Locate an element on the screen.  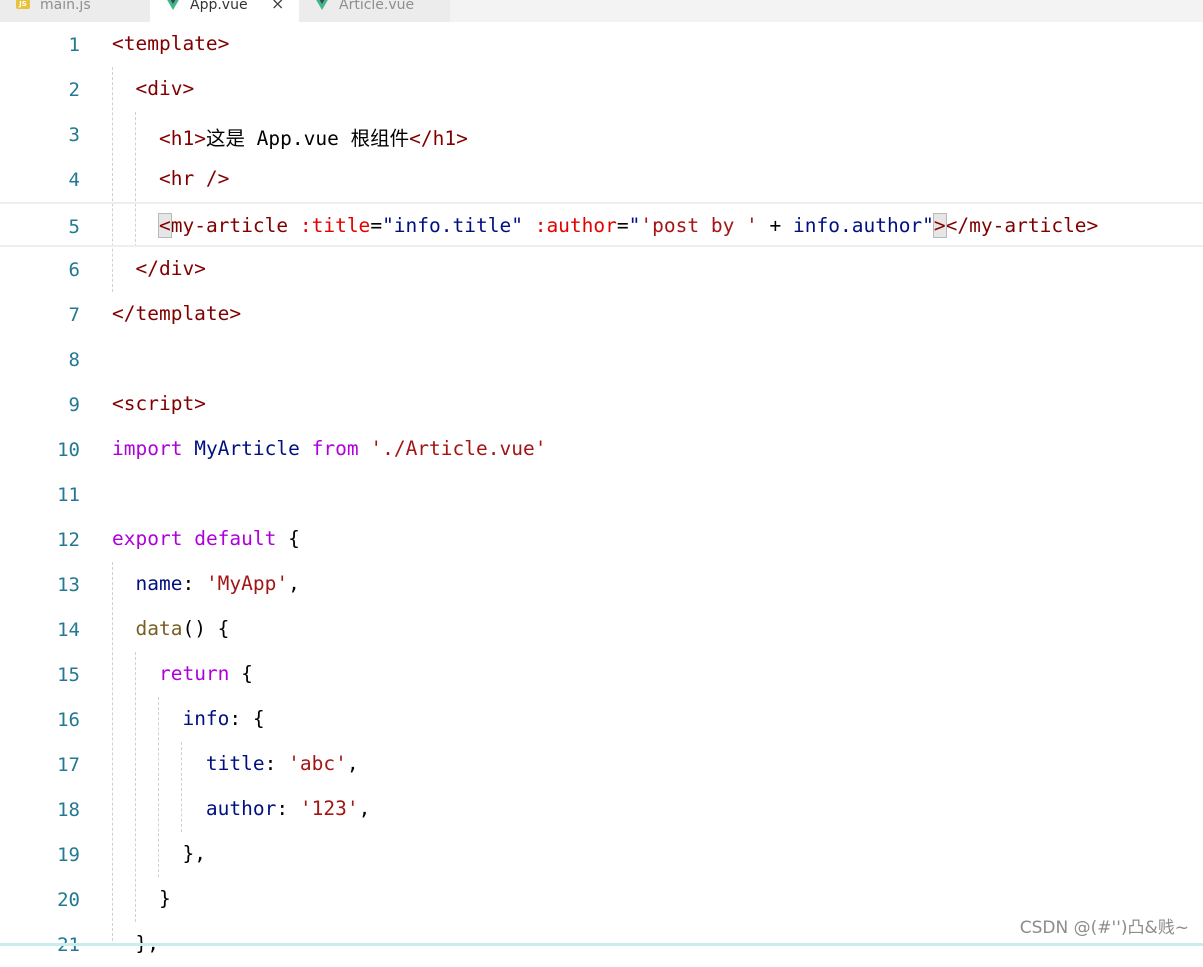
code-token: </template> is located at coordinates (177, 313).